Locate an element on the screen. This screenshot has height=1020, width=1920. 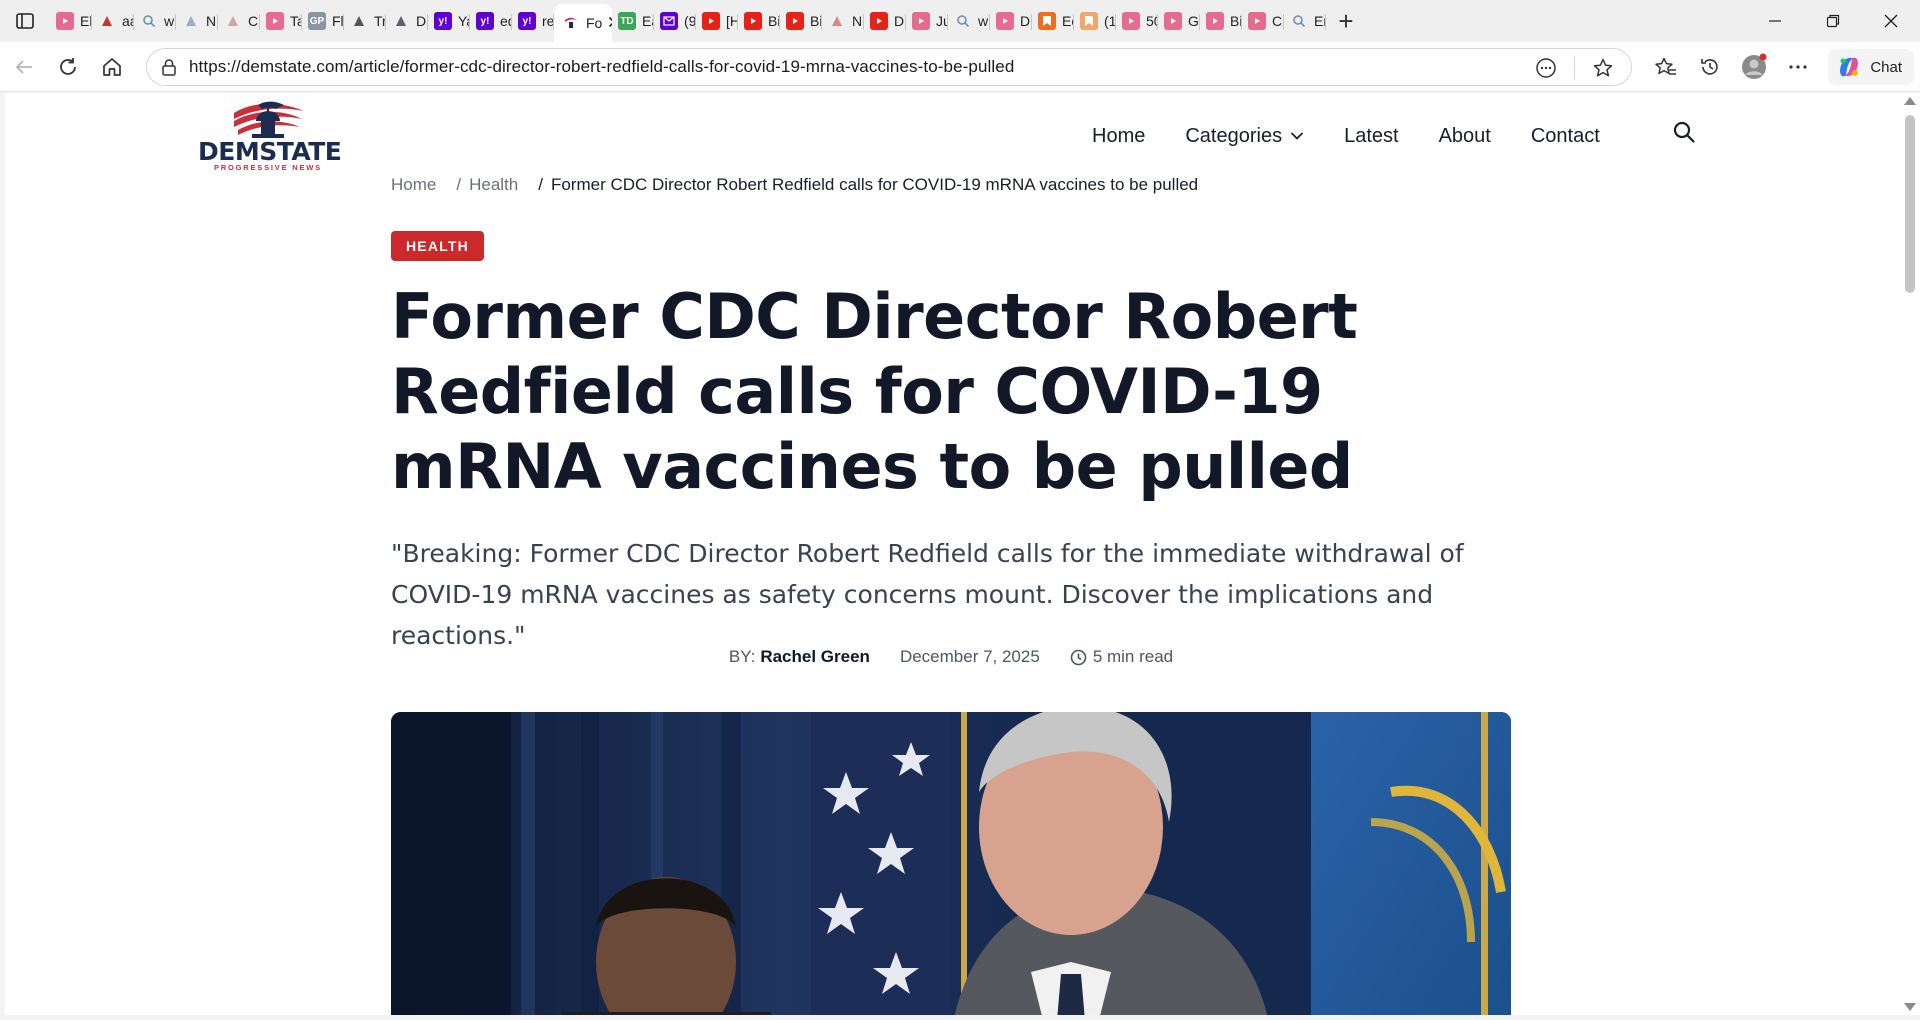
browser-tab: 50 is located at coordinates (1137, 21).